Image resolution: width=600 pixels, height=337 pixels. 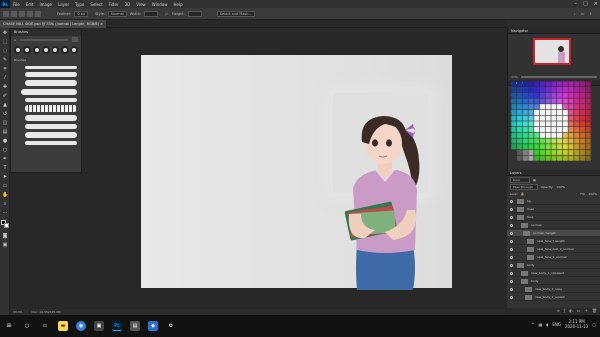 I want to click on app-icon: ◆, so click(x=153, y=326).